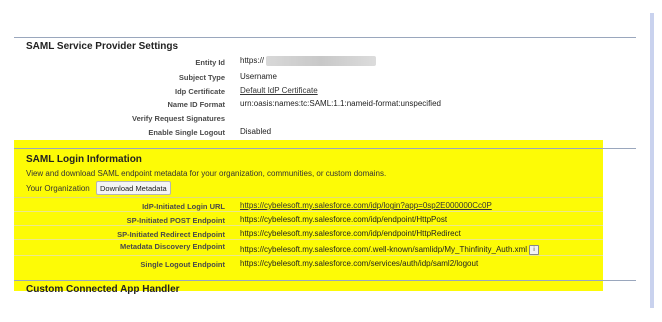 This screenshot has width=662, height=322. I want to click on name-id-format-label: Name ID Format, so click(196, 104).